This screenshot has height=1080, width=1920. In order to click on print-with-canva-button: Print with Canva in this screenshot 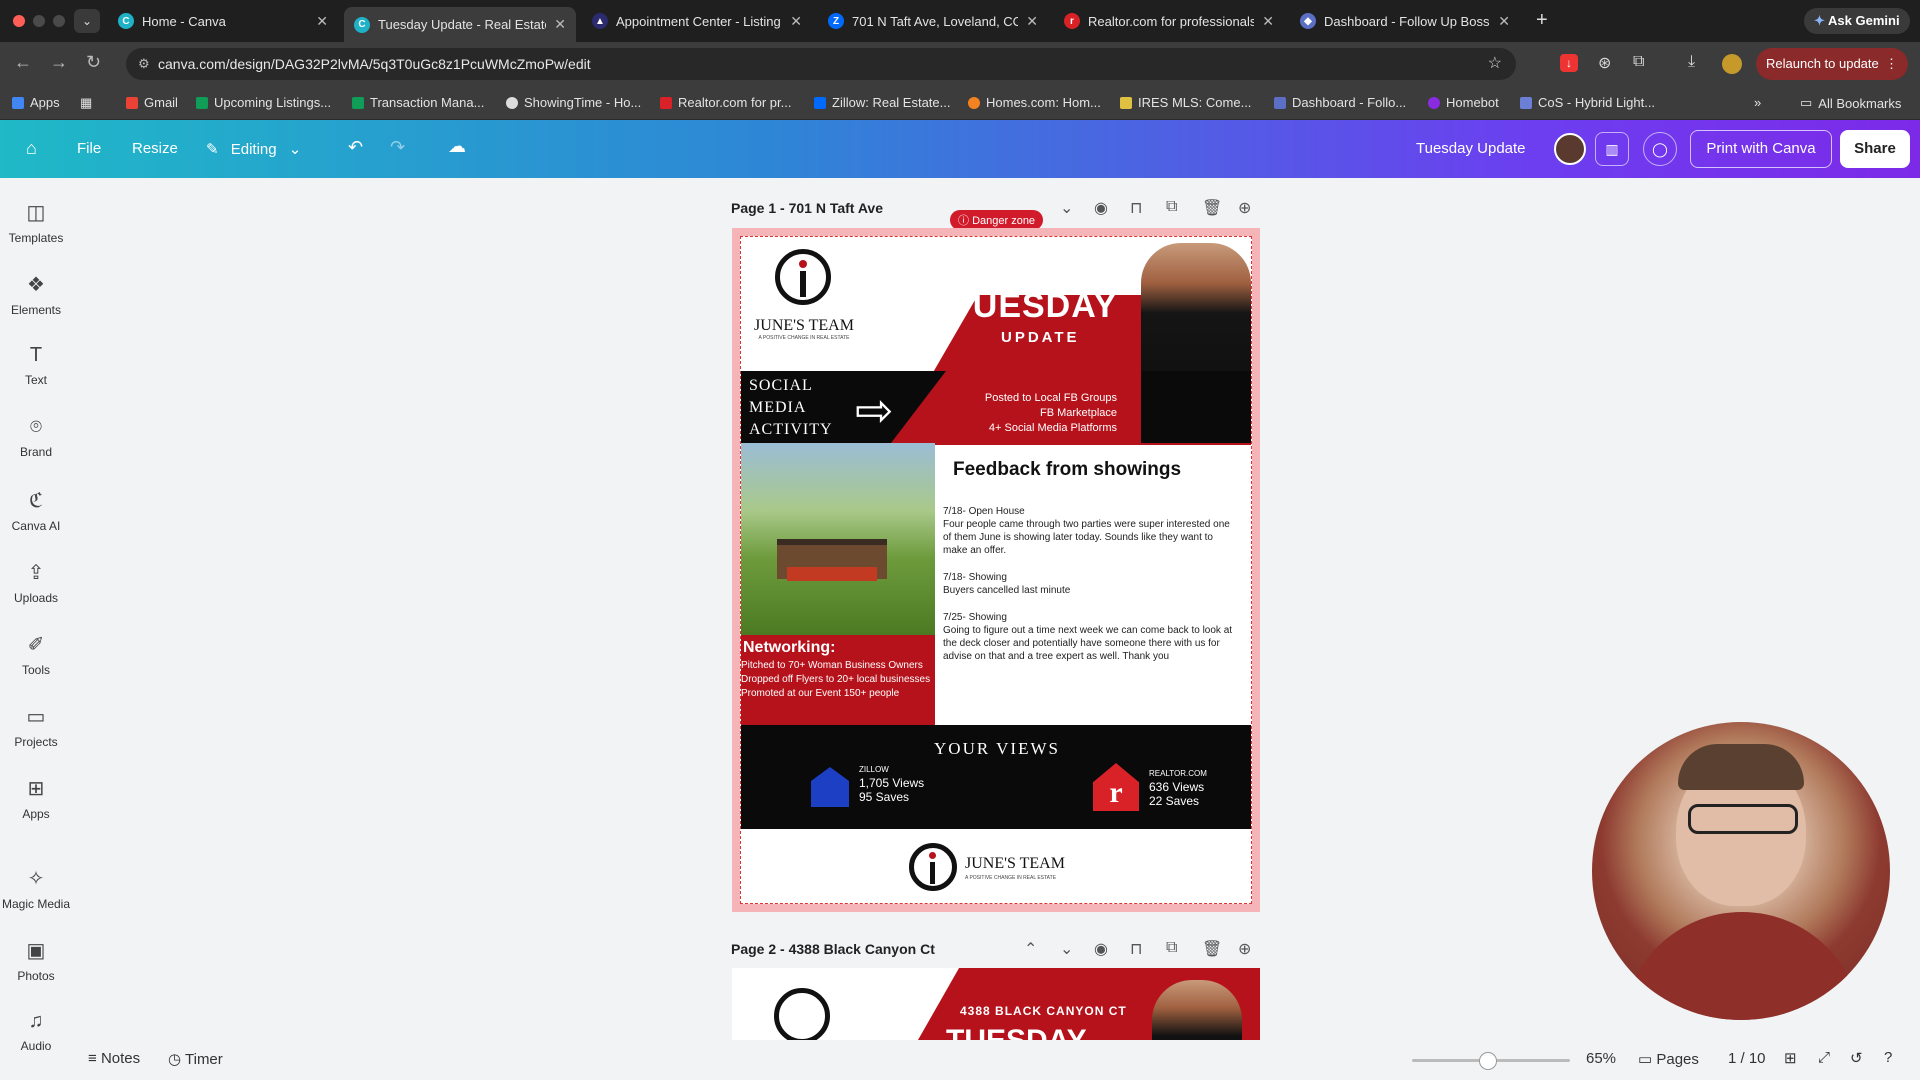, I will do `click(1761, 149)`.